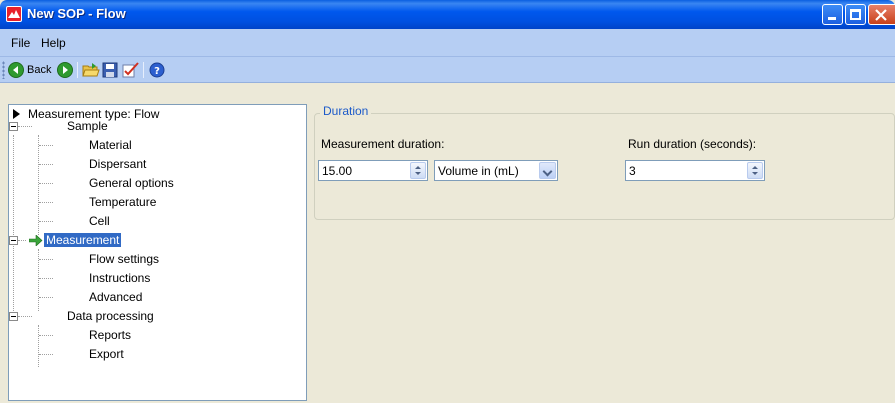 This screenshot has height=403, width=895. Describe the element at coordinates (20, 43) in the screenshot. I see `menu-file: File` at that location.